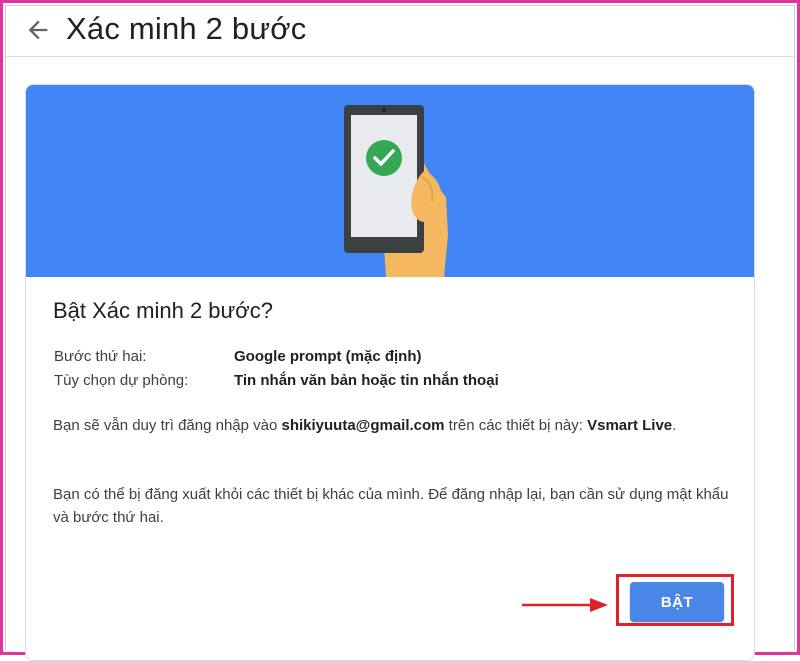 The image size is (800, 661). Describe the element at coordinates (565, 605) in the screenshot. I see `red-arrow-annotation-icon` at that location.